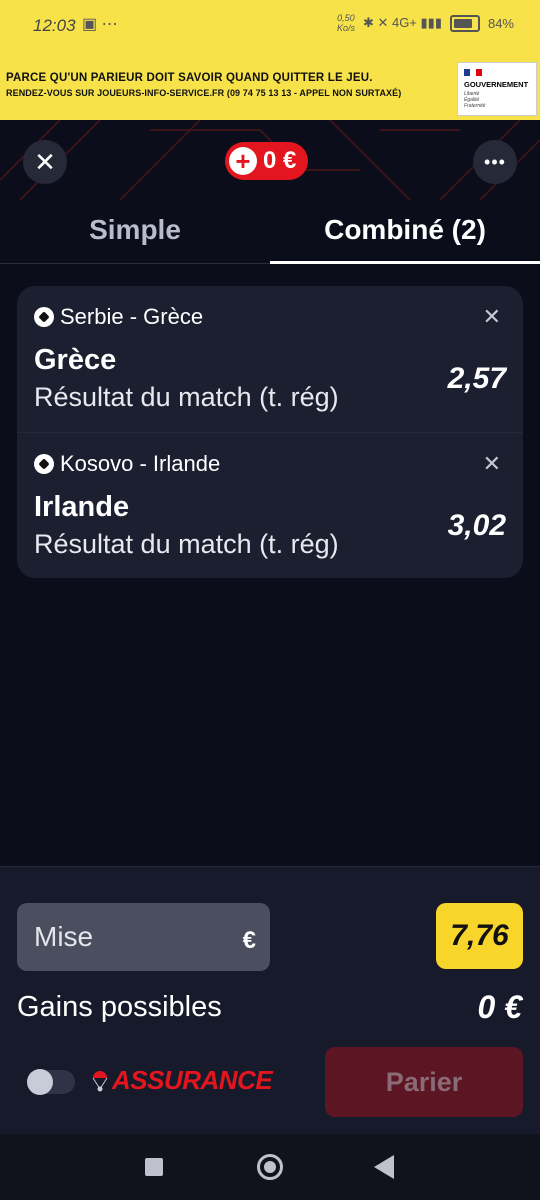 This screenshot has width=540, height=1200. What do you see at coordinates (40, 1082) in the screenshot?
I see `toggle-knob` at bounding box center [40, 1082].